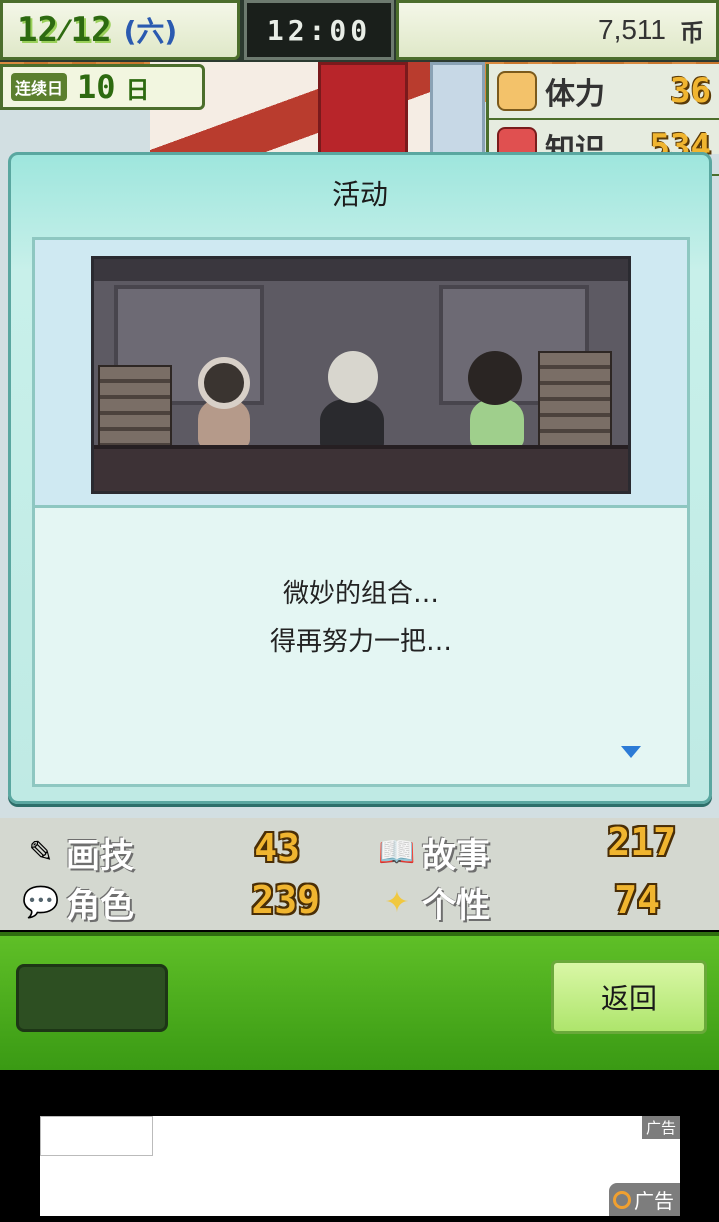 The width and height of the screenshot is (719, 1222). I want to click on person-middle-head, so click(353, 377).